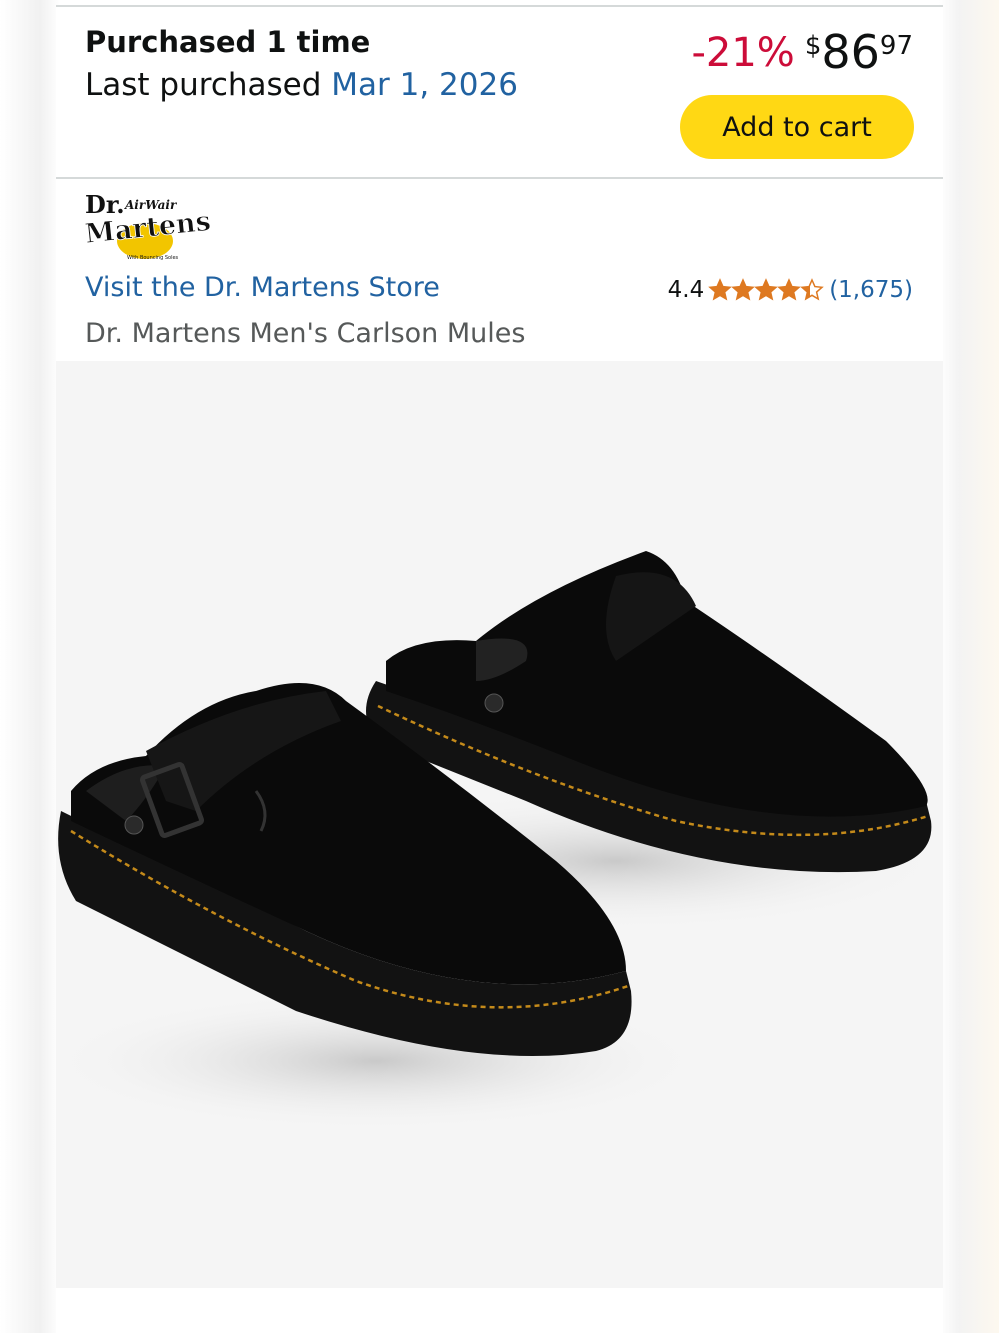 The image size is (999, 1333). Describe the element at coordinates (813, 46) in the screenshot. I see `price-currency: $` at that location.